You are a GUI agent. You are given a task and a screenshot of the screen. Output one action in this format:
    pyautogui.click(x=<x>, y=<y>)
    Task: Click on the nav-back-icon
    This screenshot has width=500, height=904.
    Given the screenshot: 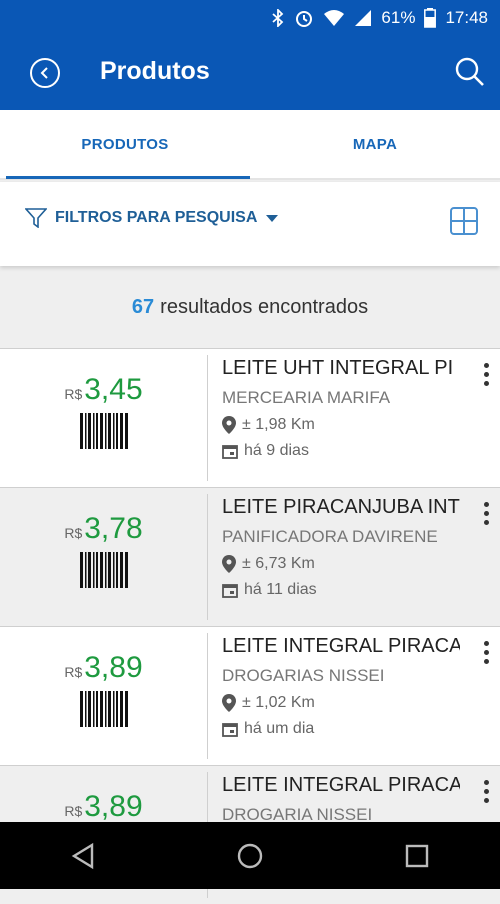 What is the action you would take?
    pyautogui.click(x=83, y=856)
    